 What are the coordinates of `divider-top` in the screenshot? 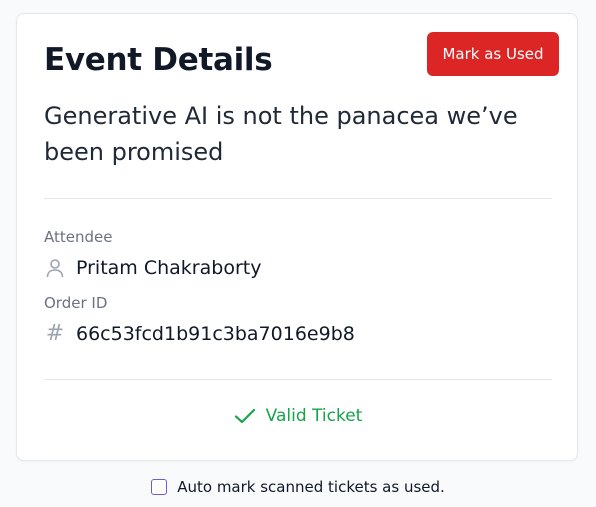 It's located at (298, 198).